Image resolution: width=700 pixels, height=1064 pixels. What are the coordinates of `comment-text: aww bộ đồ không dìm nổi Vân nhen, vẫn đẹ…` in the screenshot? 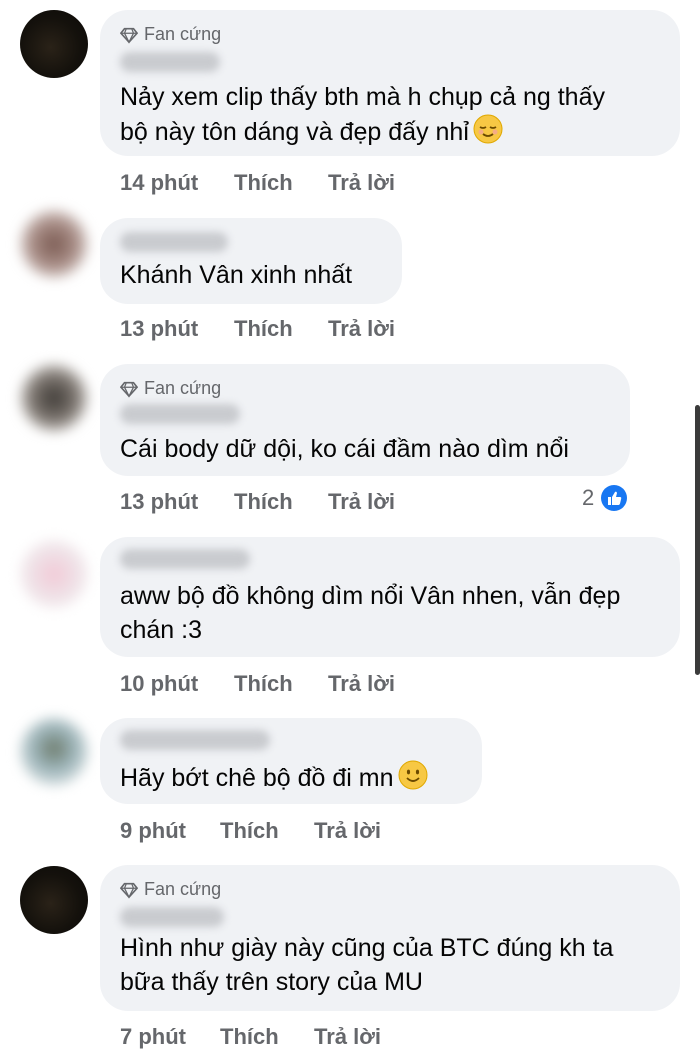 It's located at (370, 613).